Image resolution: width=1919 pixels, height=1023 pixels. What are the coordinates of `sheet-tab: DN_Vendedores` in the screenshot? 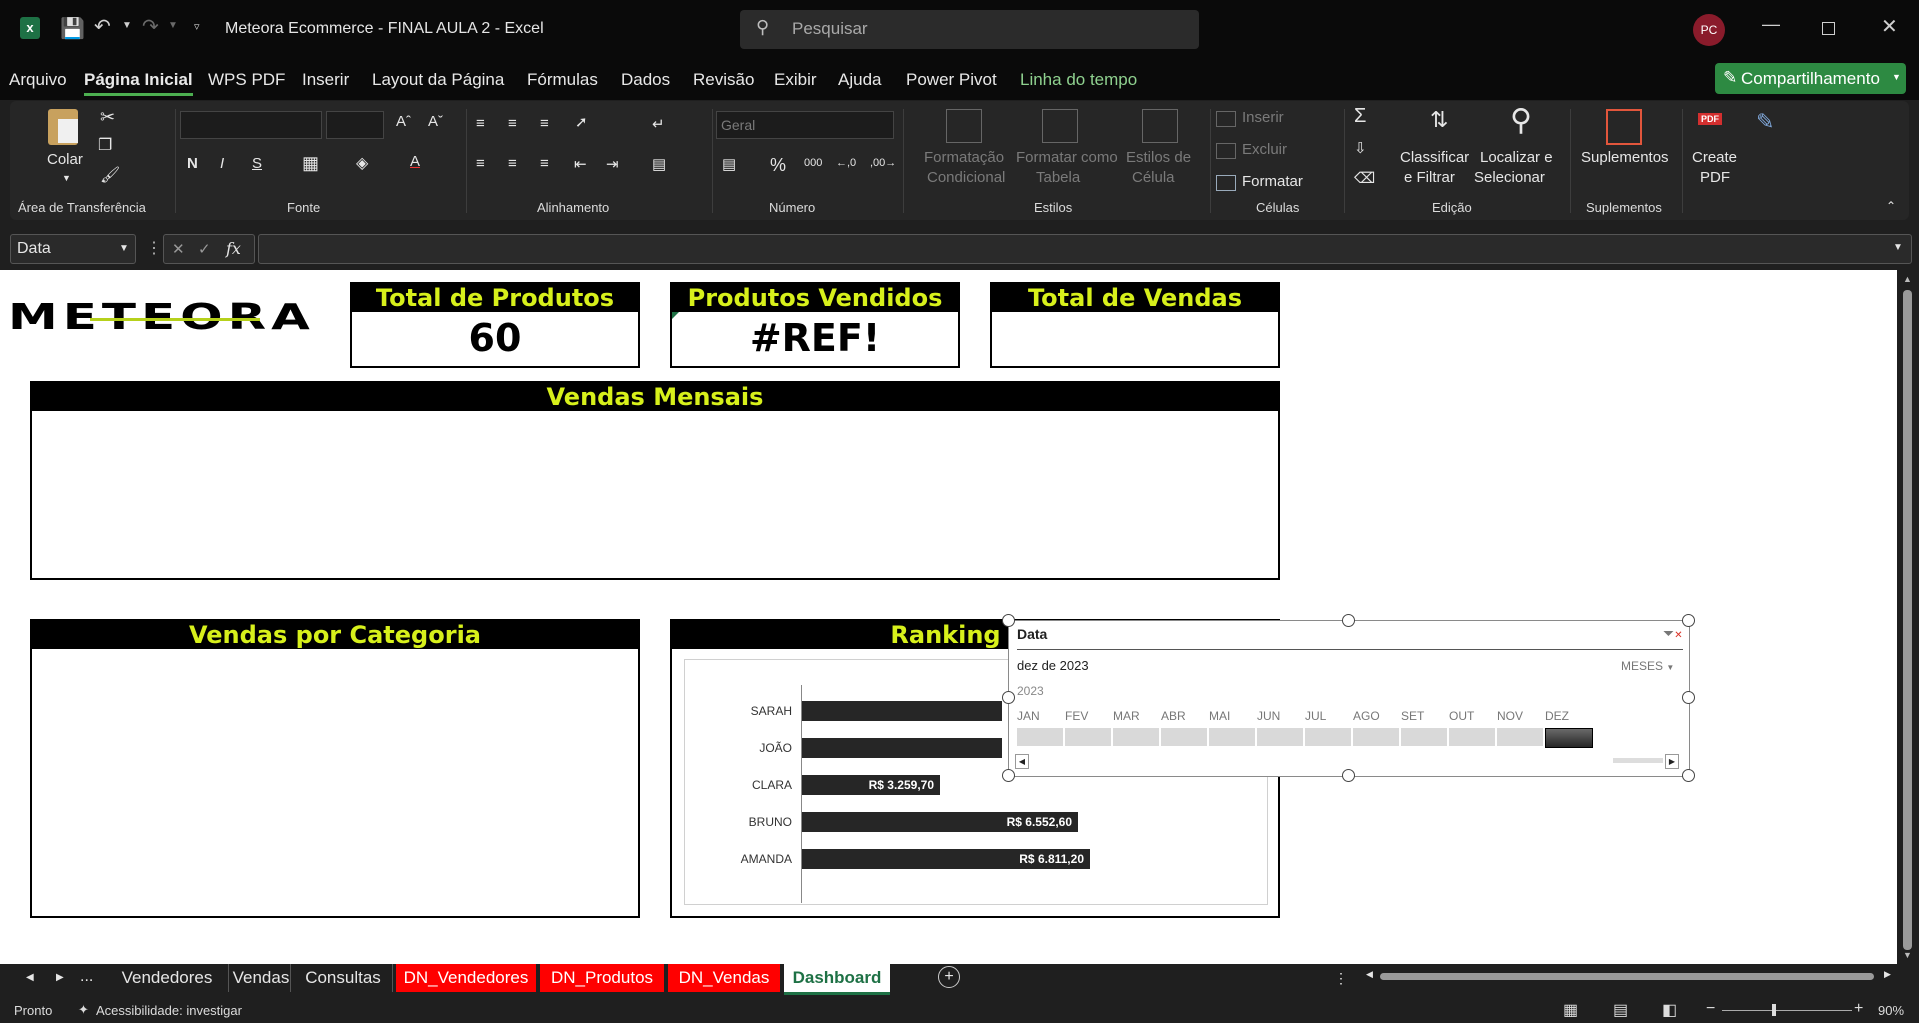 It's located at (466, 978).